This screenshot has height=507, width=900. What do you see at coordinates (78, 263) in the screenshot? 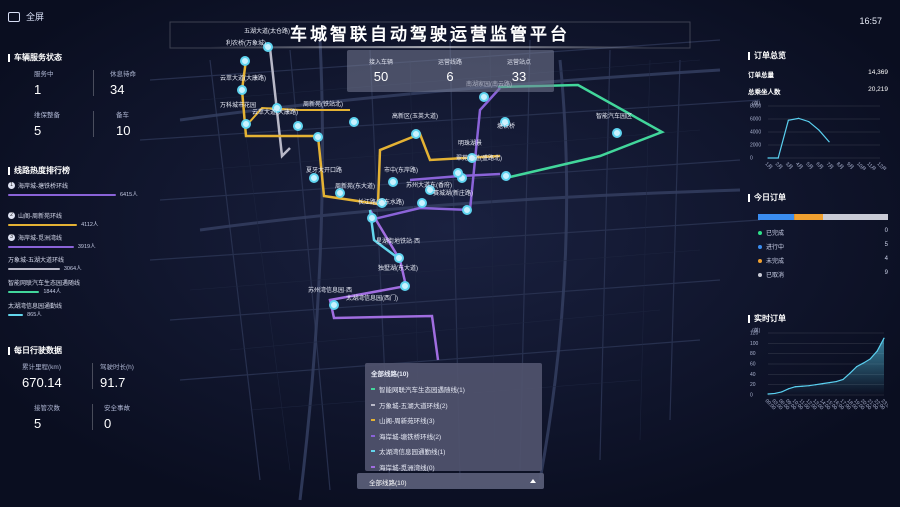
I see `route-rank-item: 万象城-五湖大道环线 3064人` at bounding box center [78, 263].